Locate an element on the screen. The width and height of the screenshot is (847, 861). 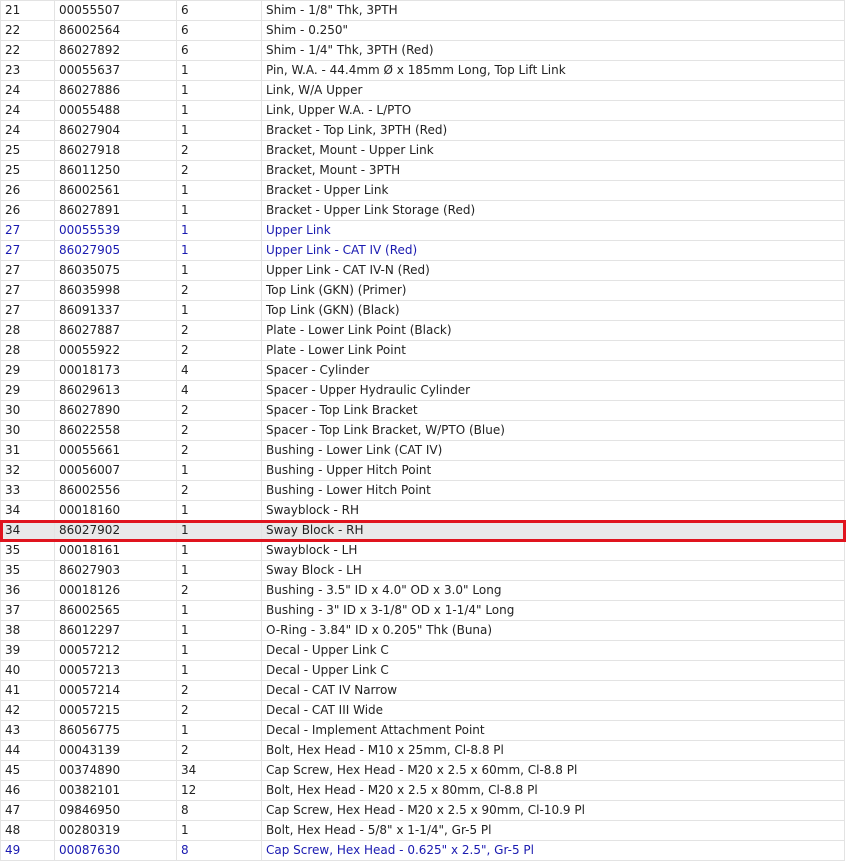
item-number-cell: 25 is located at coordinates (27, 170).